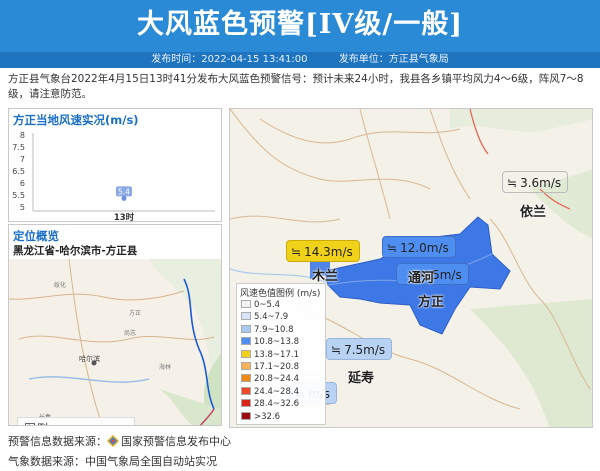 This screenshot has width=600, height=471. What do you see at coordinates (361, 378) in the screenshot?
I see `city-label-yanshou: 延寿` at bounding box center [361, 378].